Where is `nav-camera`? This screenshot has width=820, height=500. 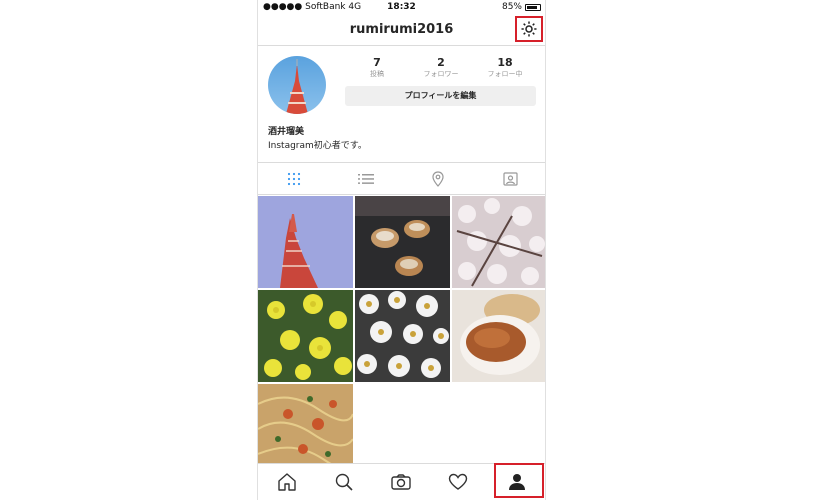
nav-camera is located at coordinates (400, 482).